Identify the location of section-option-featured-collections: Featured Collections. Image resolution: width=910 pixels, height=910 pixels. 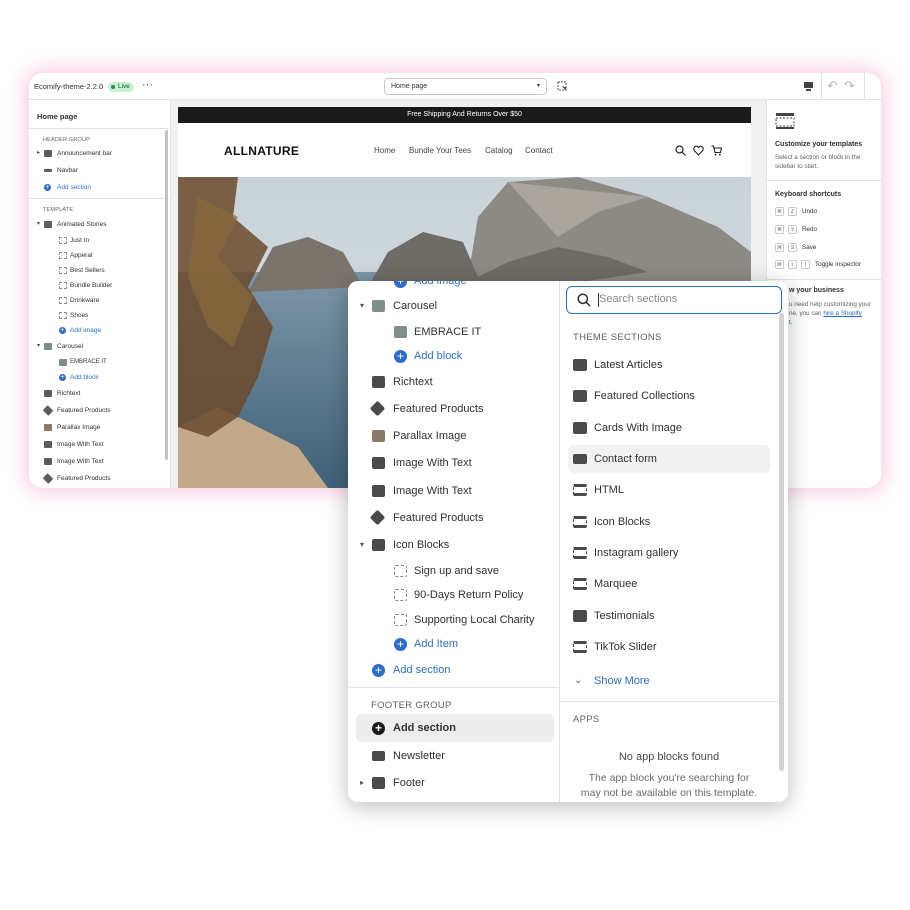
(669, 396).